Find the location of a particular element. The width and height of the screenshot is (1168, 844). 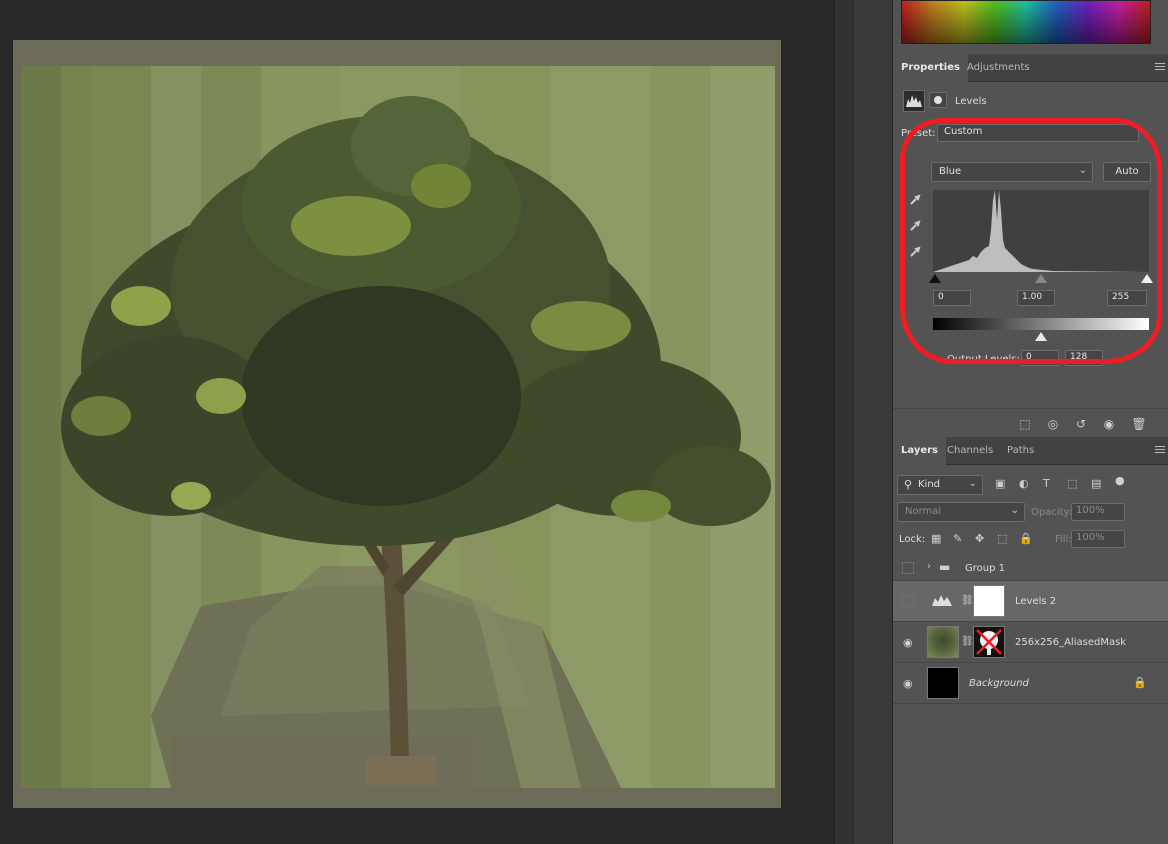

input-black-field: 0 is located at coordinates (952, 298).